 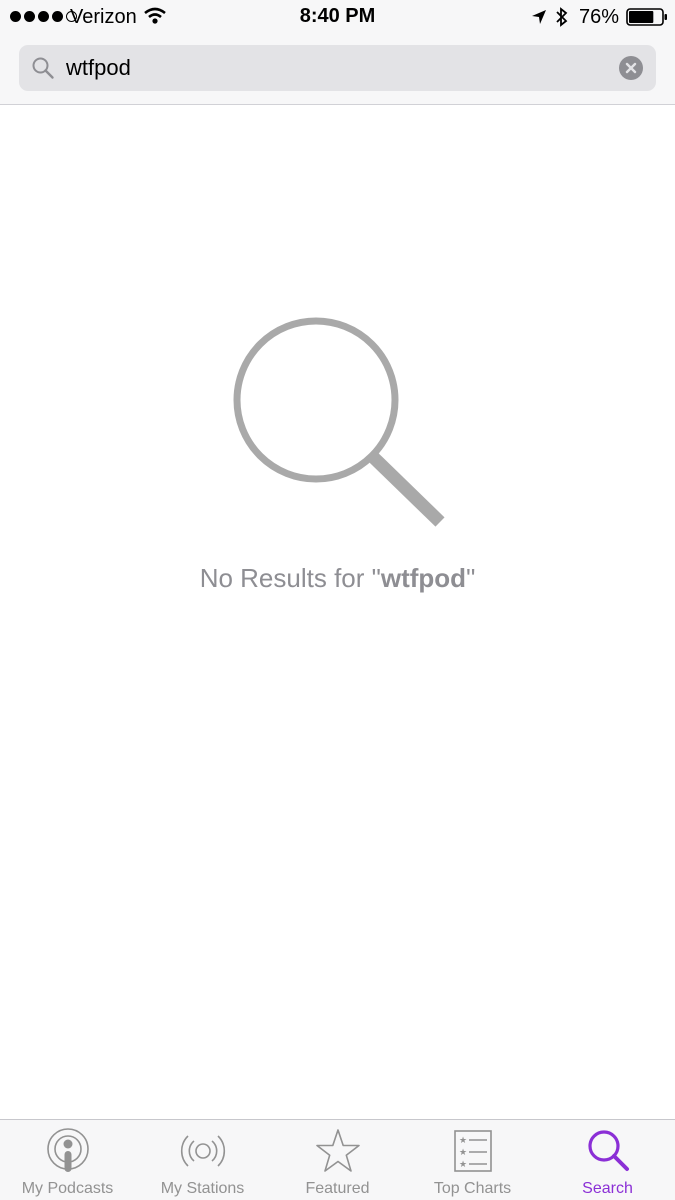 I want to click on search-input, so click(x=336, y=68).